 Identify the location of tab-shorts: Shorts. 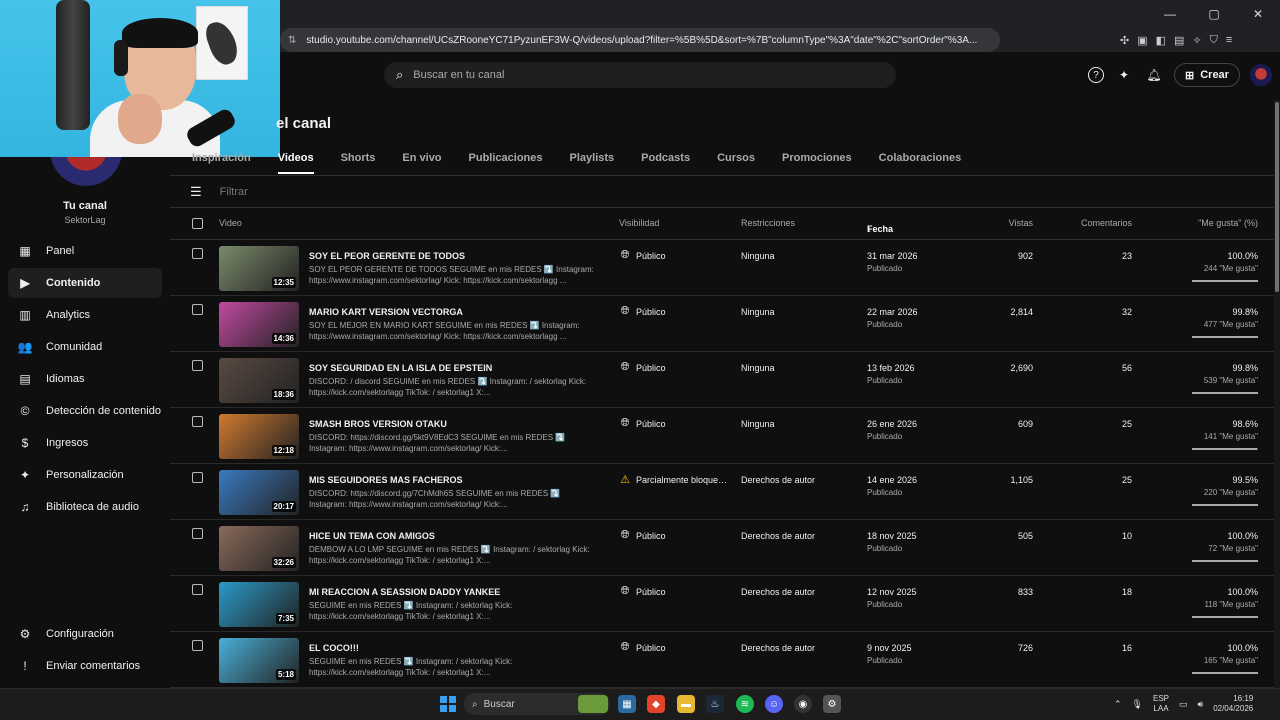
(358, 160).